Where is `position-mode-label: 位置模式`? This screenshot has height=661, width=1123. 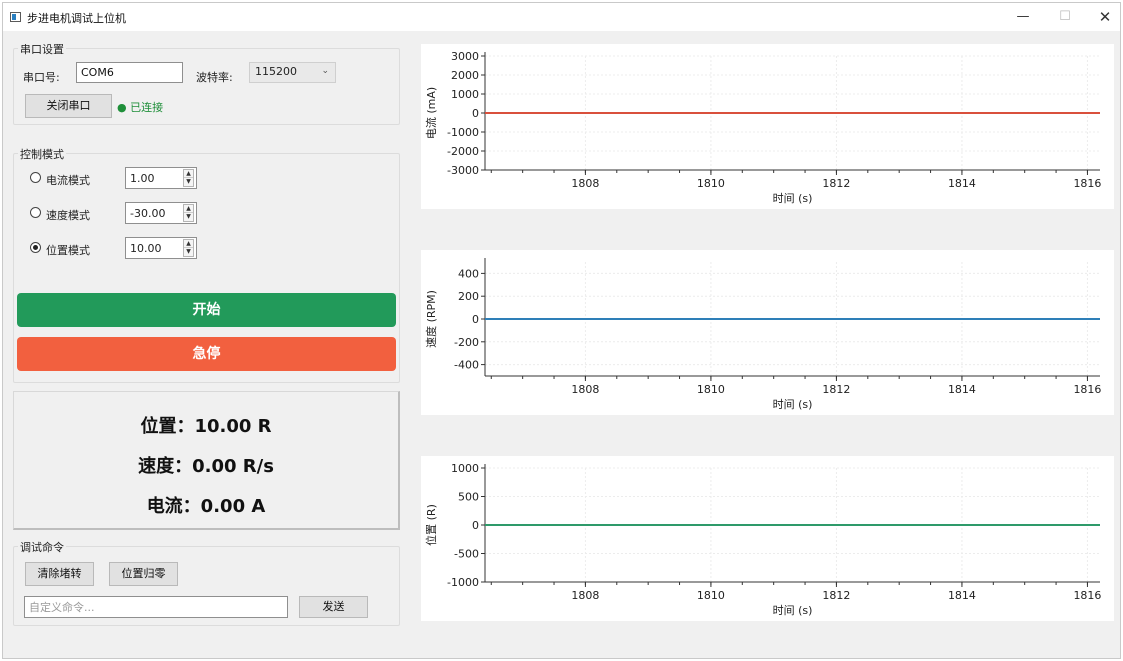
position-mode-label: 位置模式 is located at coordinates (68, 250).